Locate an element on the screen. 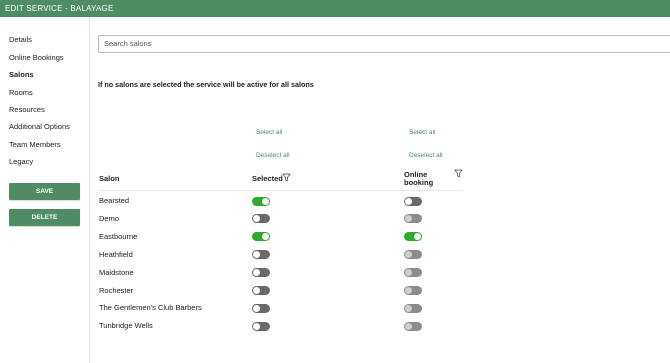 This screenshot has width=670, height=363. delete-button: DELETE is located at coordinates (44, 217).